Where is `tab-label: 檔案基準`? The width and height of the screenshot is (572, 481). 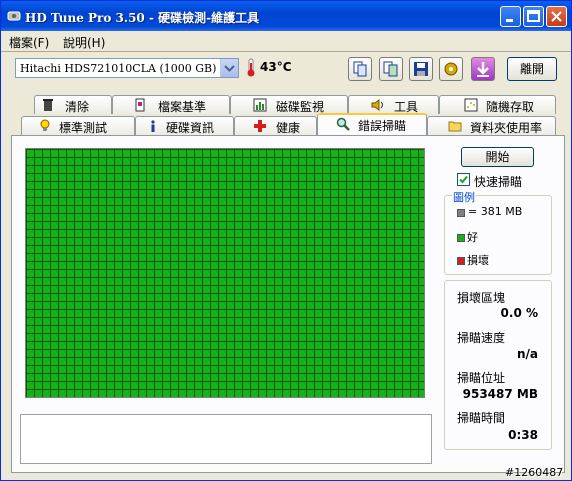 tab-label: 檔案基準 is located at coordinates (182, 107).